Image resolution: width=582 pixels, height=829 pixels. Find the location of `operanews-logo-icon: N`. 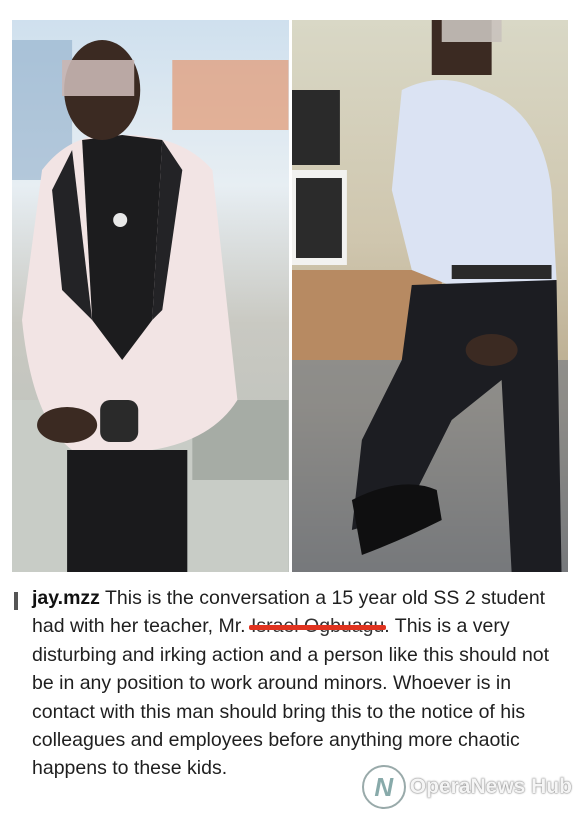

operanews-logo-icon: N is located at coordinates (383, 787).